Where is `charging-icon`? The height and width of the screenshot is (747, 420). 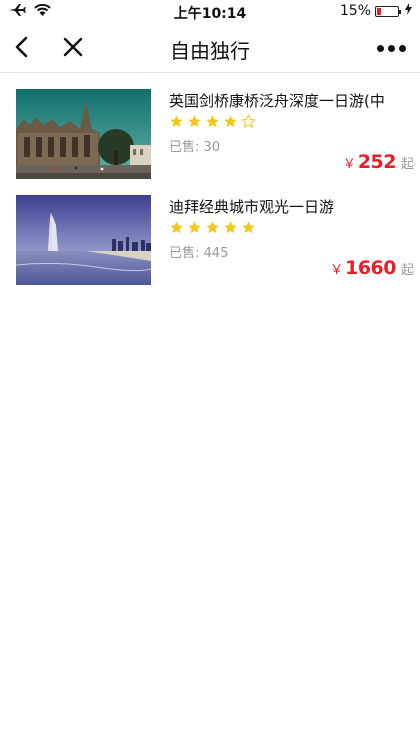 charging-icon is located at coordinates (408, 11).